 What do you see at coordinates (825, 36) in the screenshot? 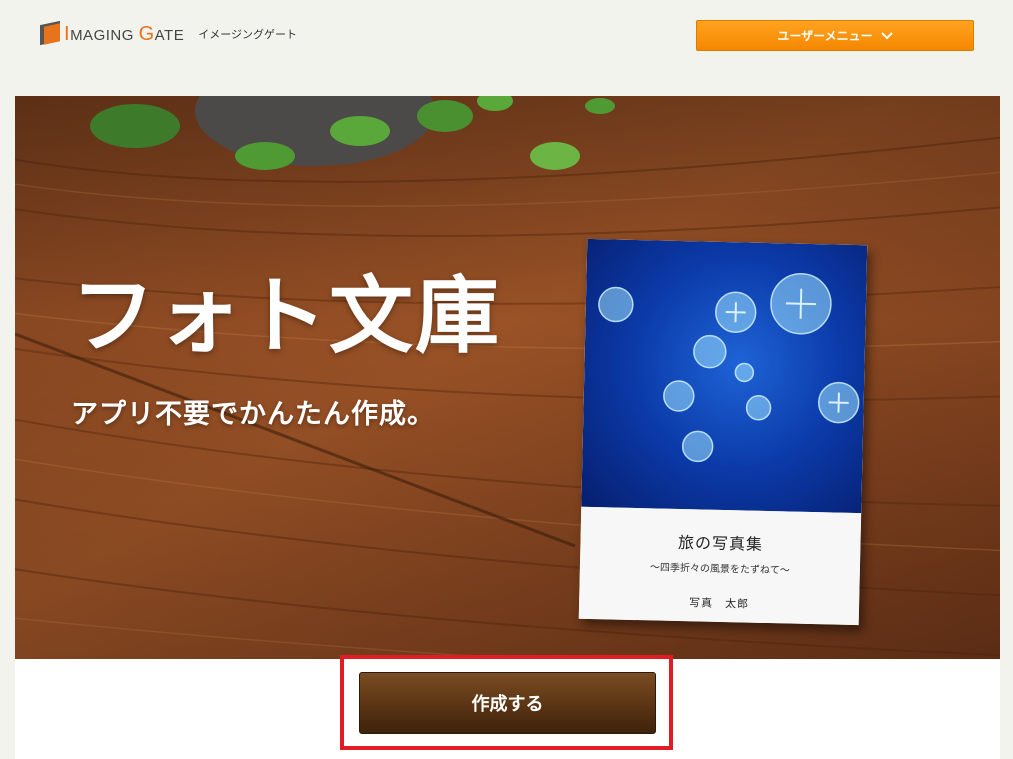
I see `user-menu-label: ユーザーメニュー` at bounding box center [825, 36].